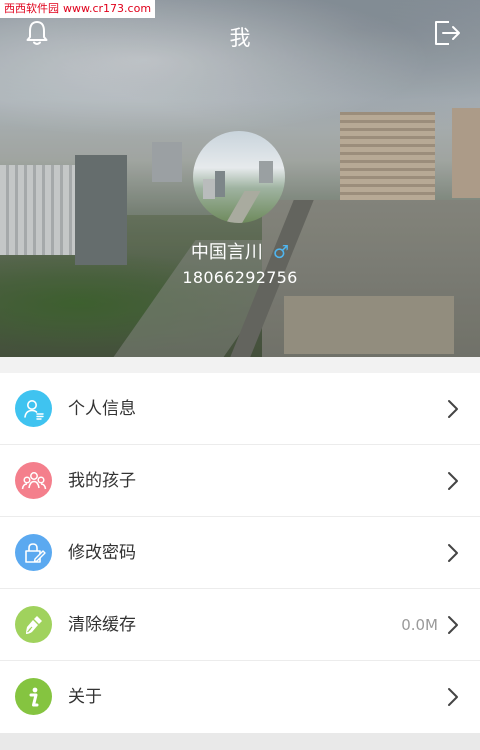 Image resolution: width=480 pixels, height=750 pixels. I want to click on bottom-nav-edge, so click(240, 741).